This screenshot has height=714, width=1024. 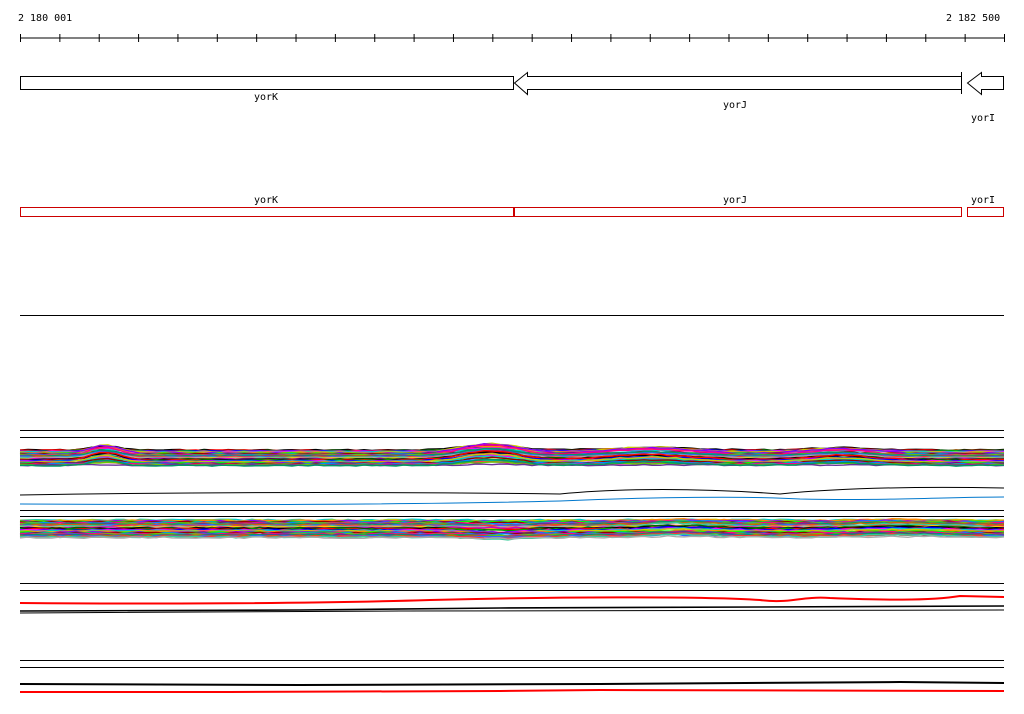 I want to click on annotation-box-yorK, so click(x=267, y=212).